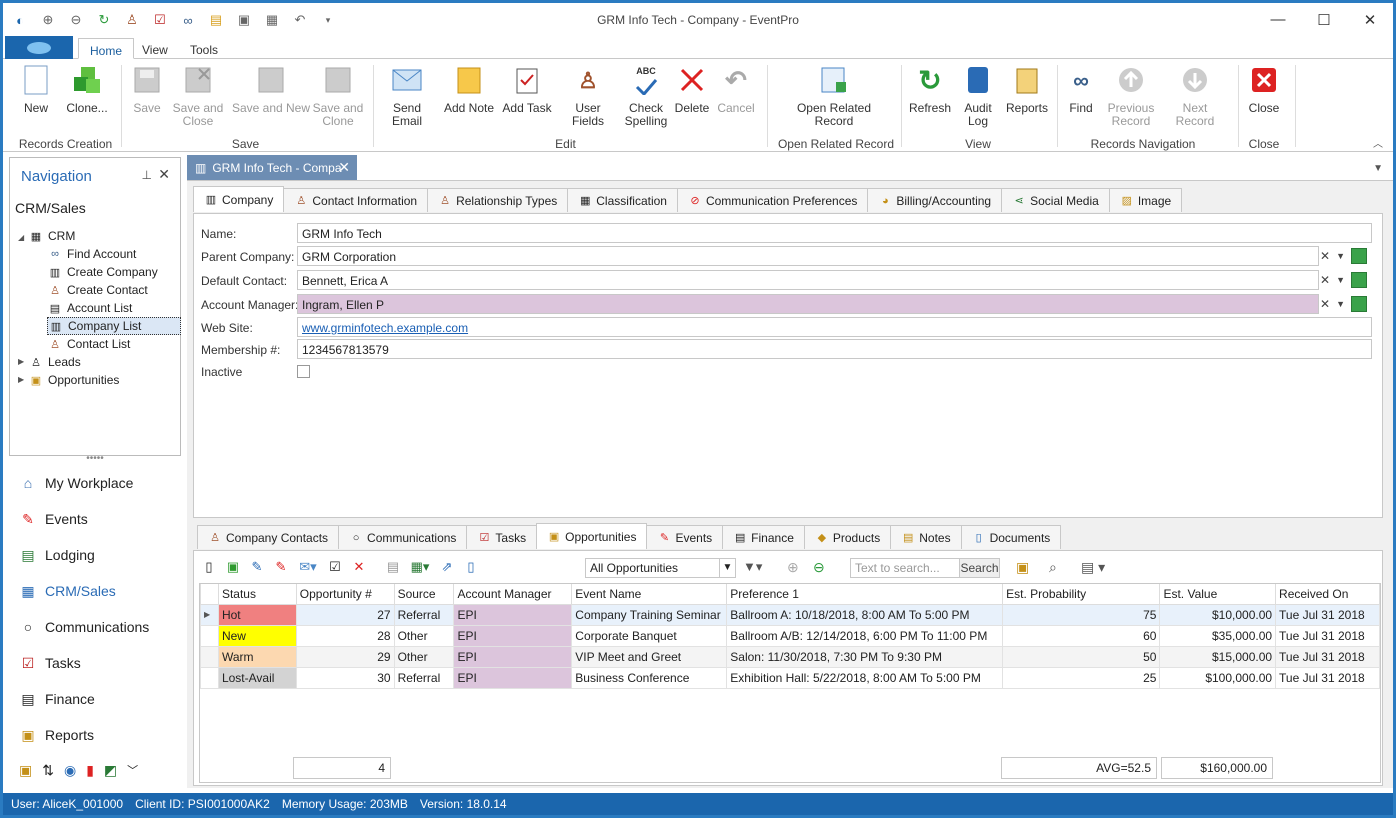 This screenshot has width=1396, height=818. Describe the element at coordinates (685, 537) in the screenshot. I see `tab-events: ✎ Events` at that location.